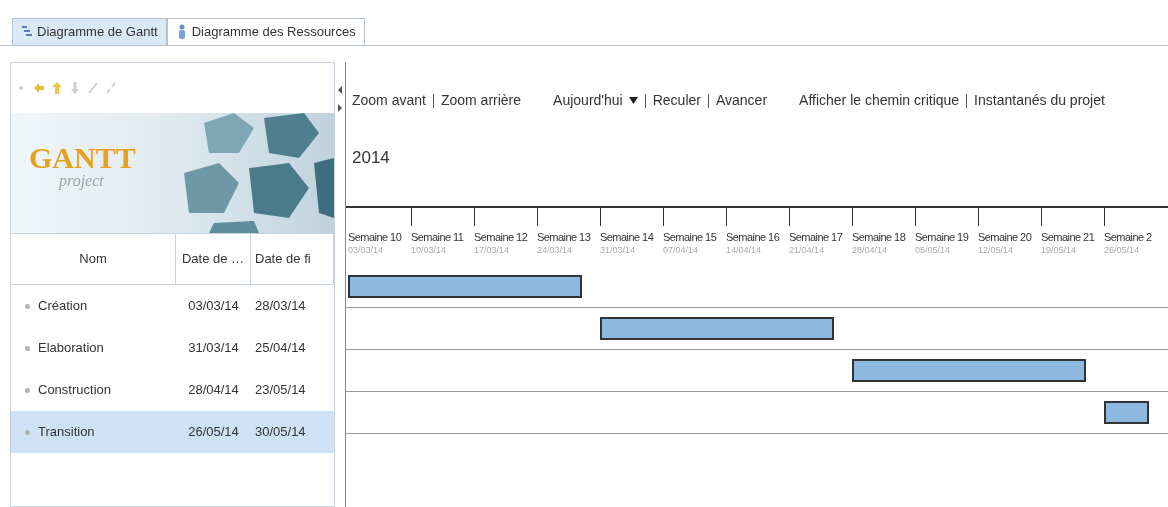  I want to click on week-label: Semaine 12, so click(501, 237).